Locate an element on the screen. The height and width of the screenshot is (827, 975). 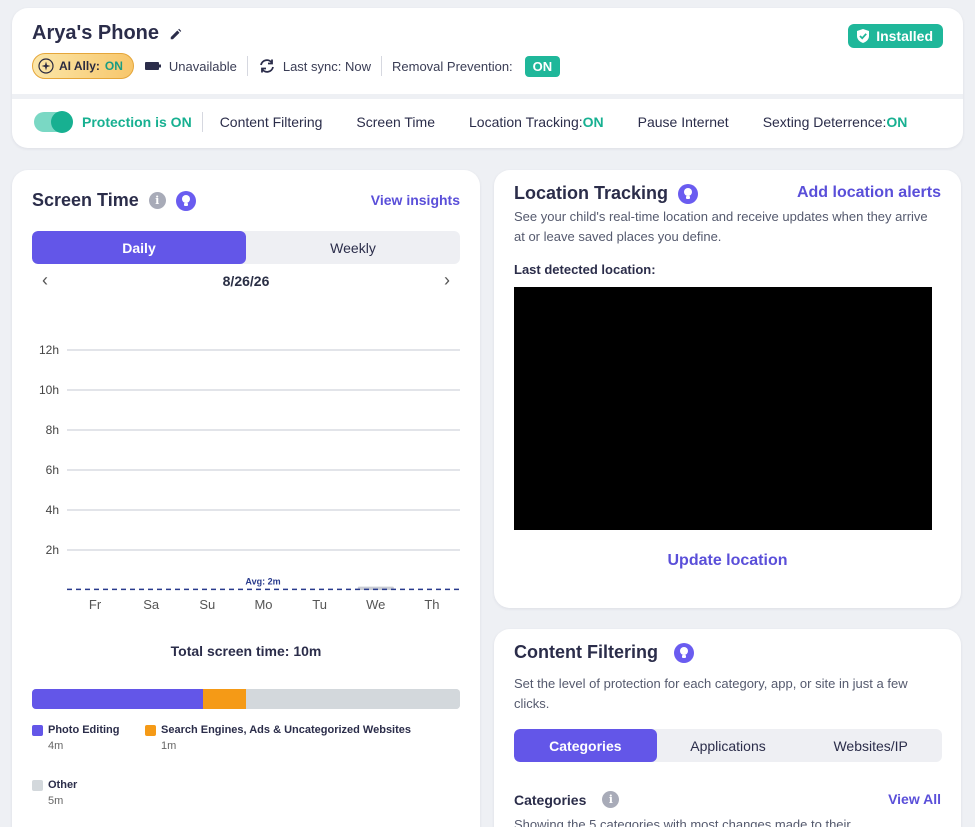
location-map is located at coordinates (723, 408).